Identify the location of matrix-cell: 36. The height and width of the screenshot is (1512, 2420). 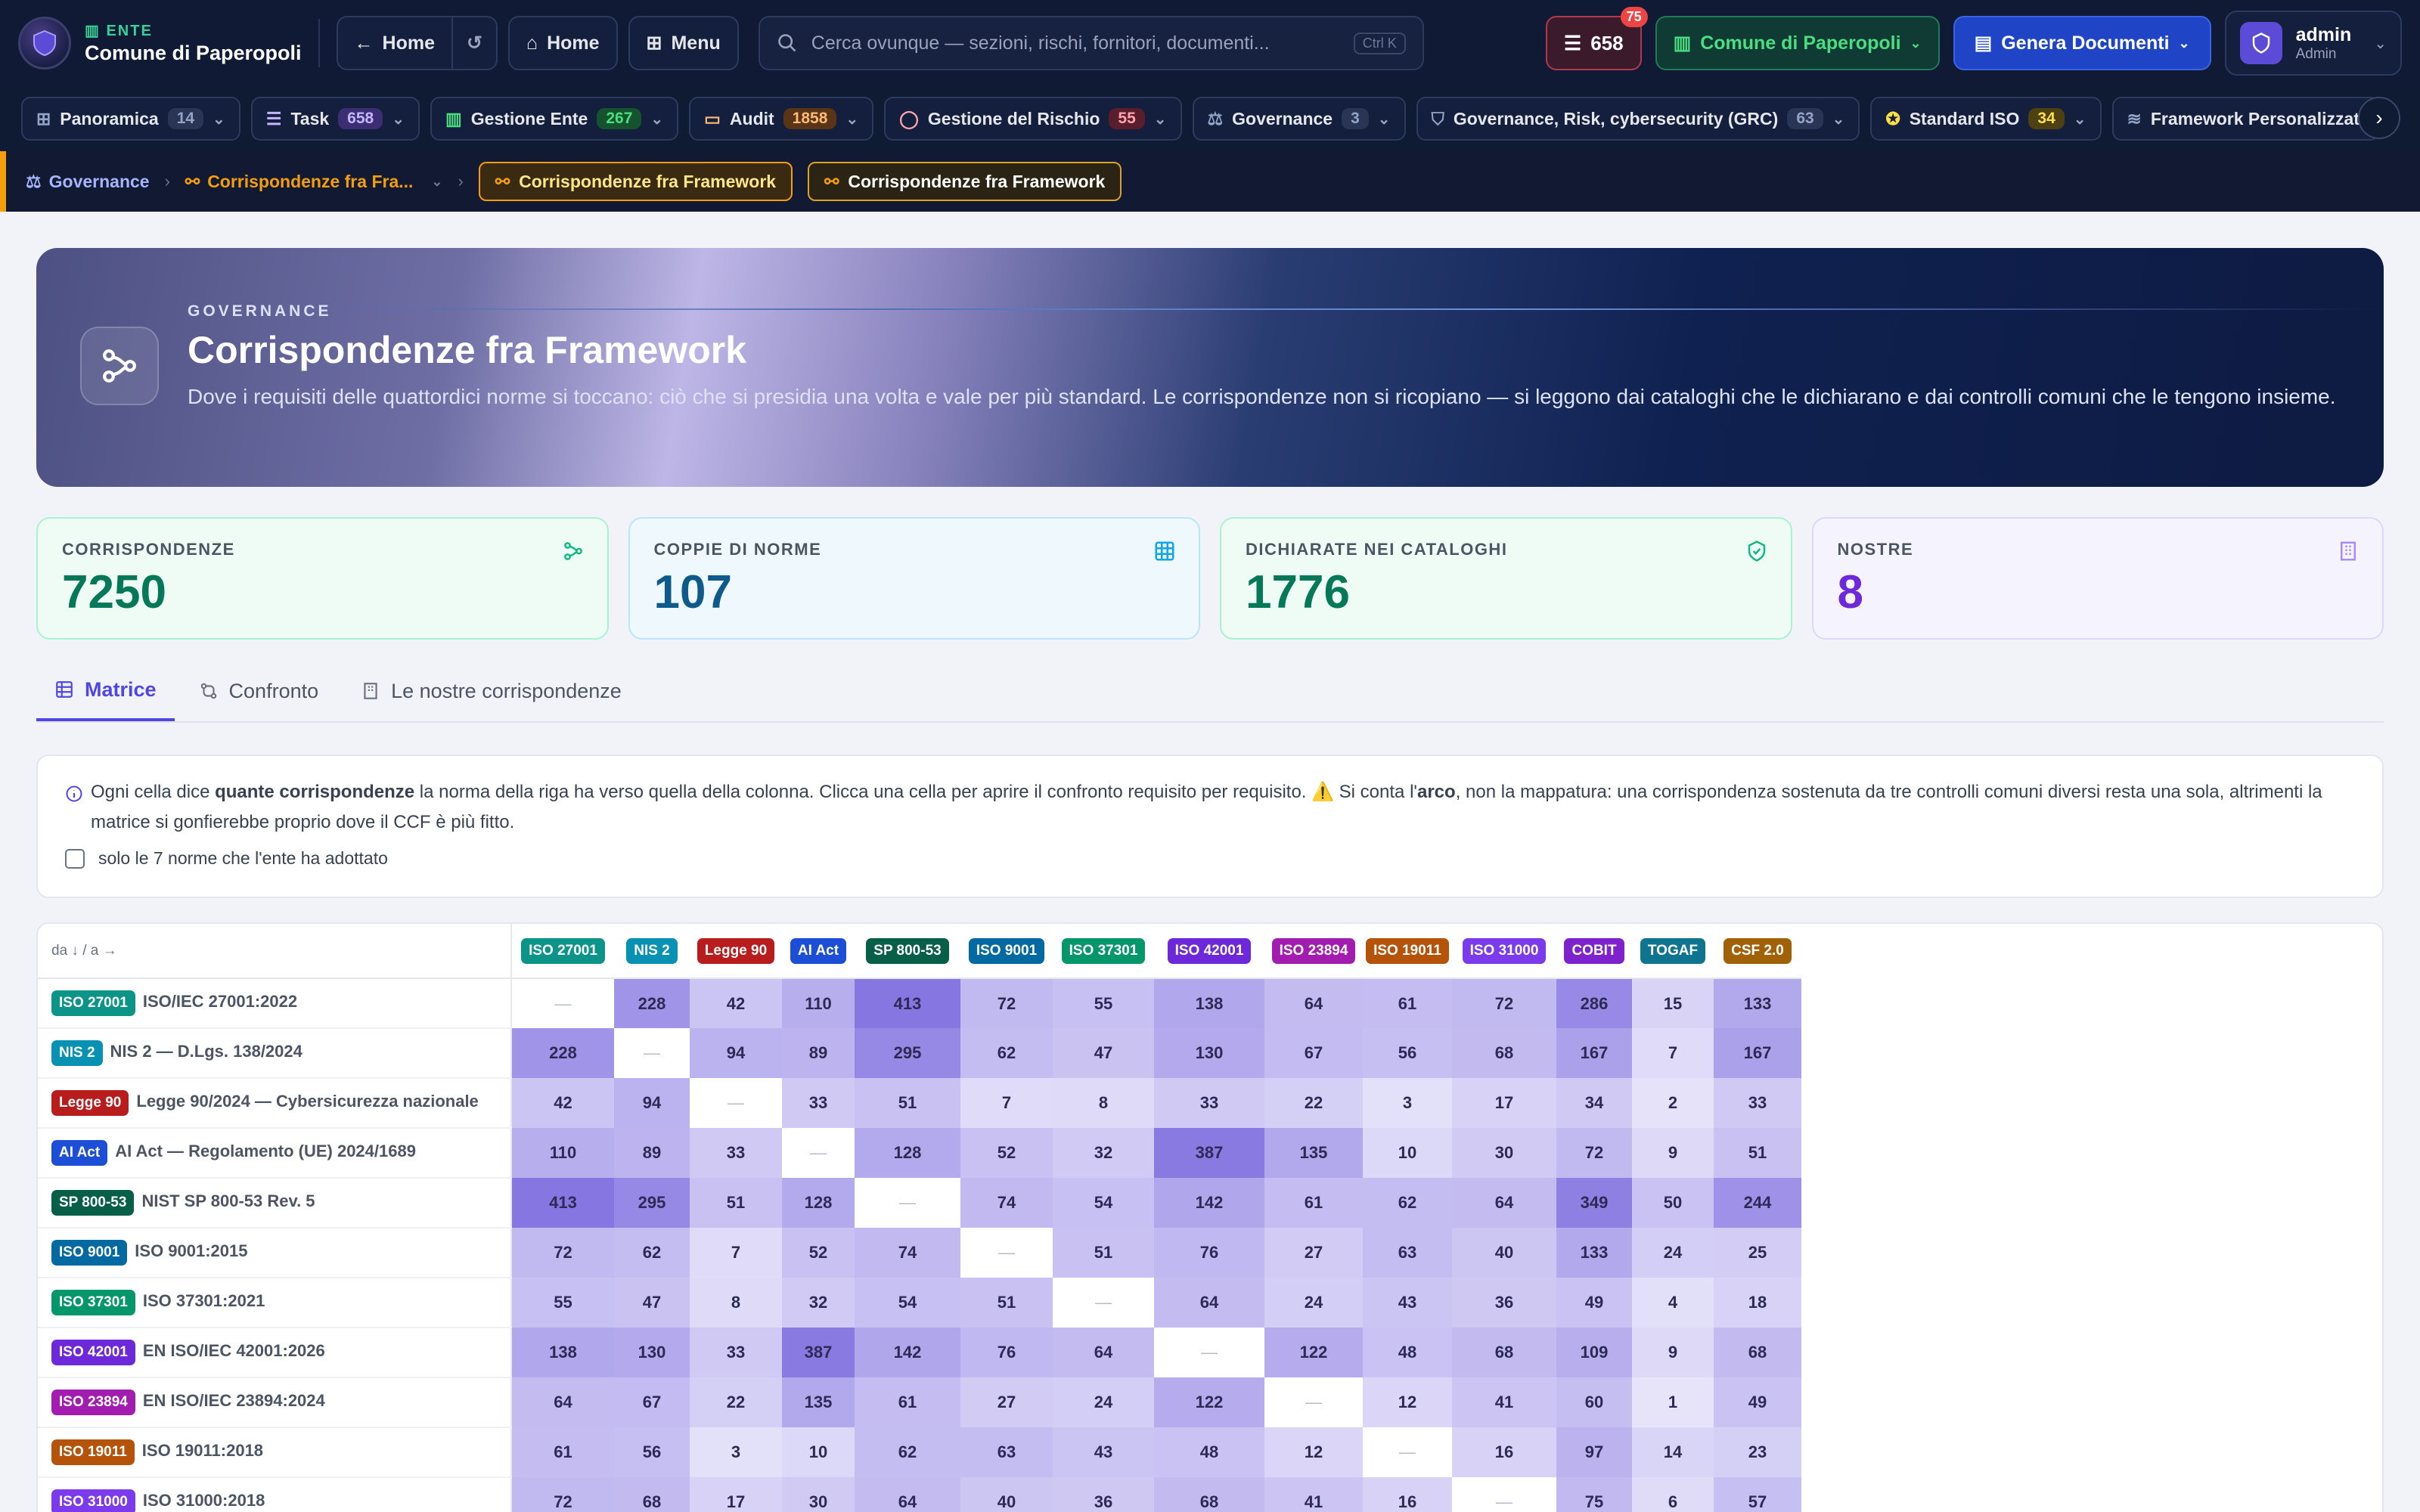
(1103, 1494).